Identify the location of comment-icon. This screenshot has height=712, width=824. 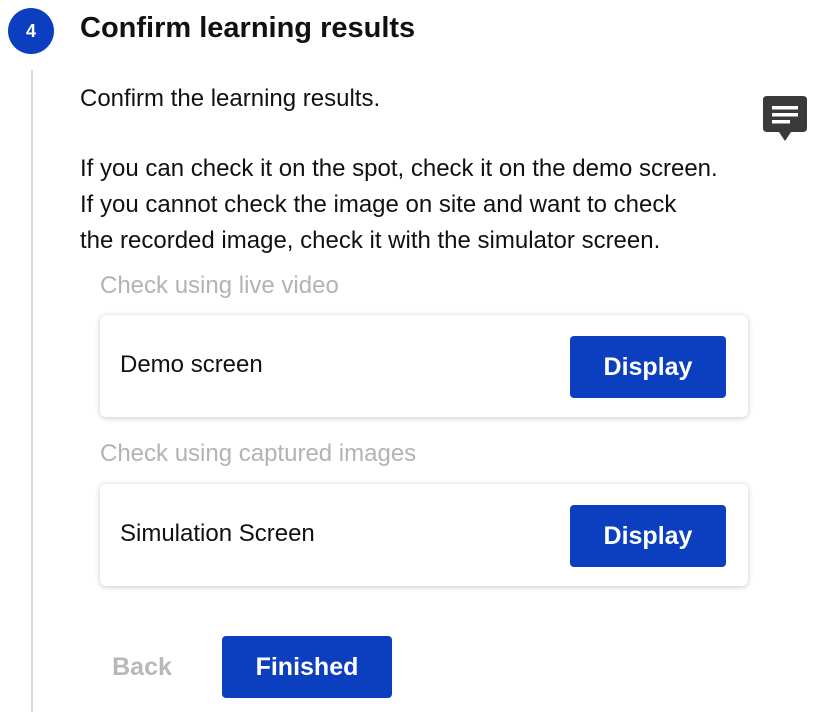
(785, 119).